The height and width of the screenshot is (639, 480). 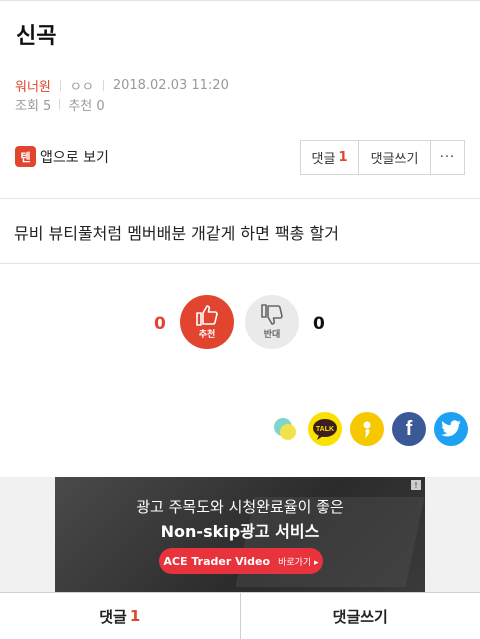 I want to click on downvote-label: 반대, so click(x=272, y=335).